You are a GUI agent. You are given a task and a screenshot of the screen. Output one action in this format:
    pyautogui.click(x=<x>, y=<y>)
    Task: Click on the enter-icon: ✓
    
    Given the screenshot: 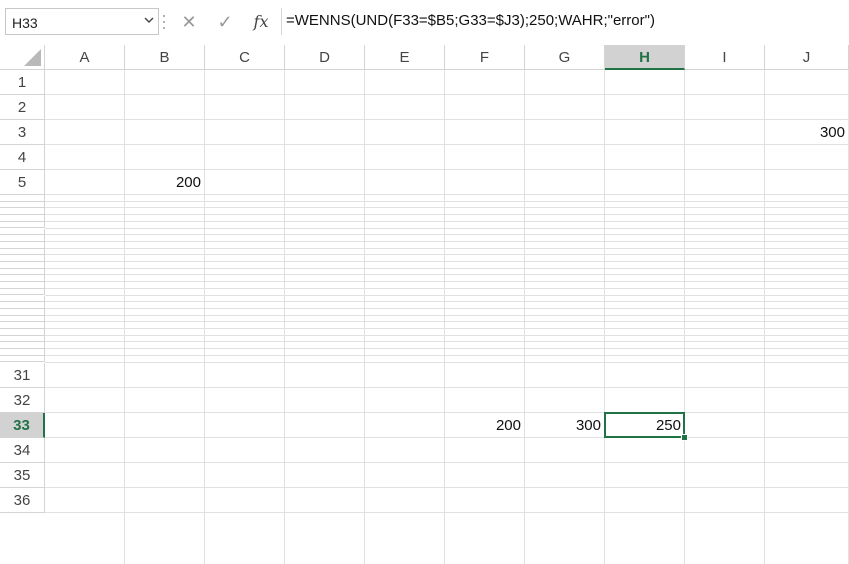 What is the action you would take?
    pyautogui.click(x=225, y=22)
    